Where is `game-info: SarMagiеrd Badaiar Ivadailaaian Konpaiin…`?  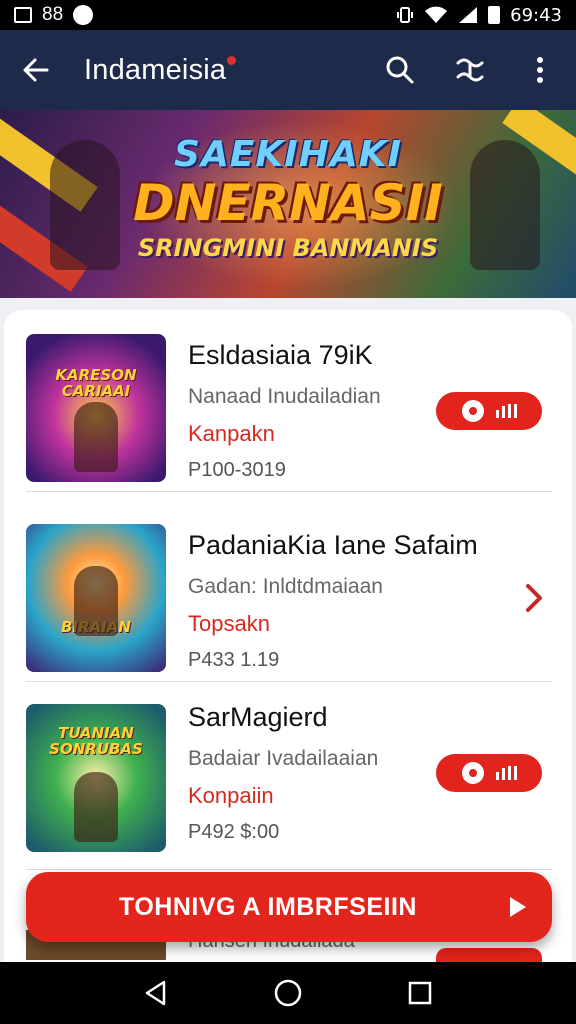 game-info: SarMagiеrd Badaiar Ivadailaaian Konpaiin… is located at coordinates (283, 773).